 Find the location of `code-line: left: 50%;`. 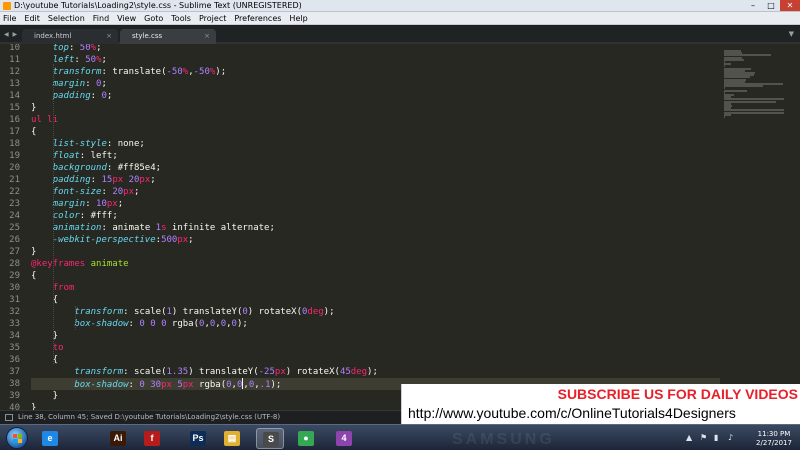

code-line: left: 50%; is located at coordinates (375, 60).